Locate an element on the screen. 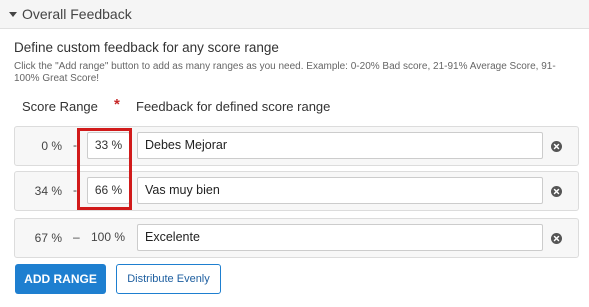  range-end-input: 66 % is located at coordinates (108, 190).